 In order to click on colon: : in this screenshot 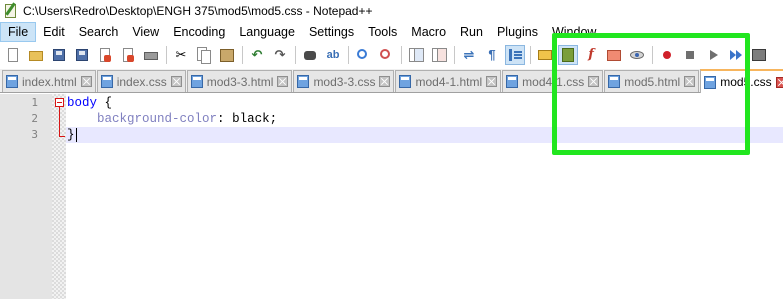, I will do `click(225, 119)`.